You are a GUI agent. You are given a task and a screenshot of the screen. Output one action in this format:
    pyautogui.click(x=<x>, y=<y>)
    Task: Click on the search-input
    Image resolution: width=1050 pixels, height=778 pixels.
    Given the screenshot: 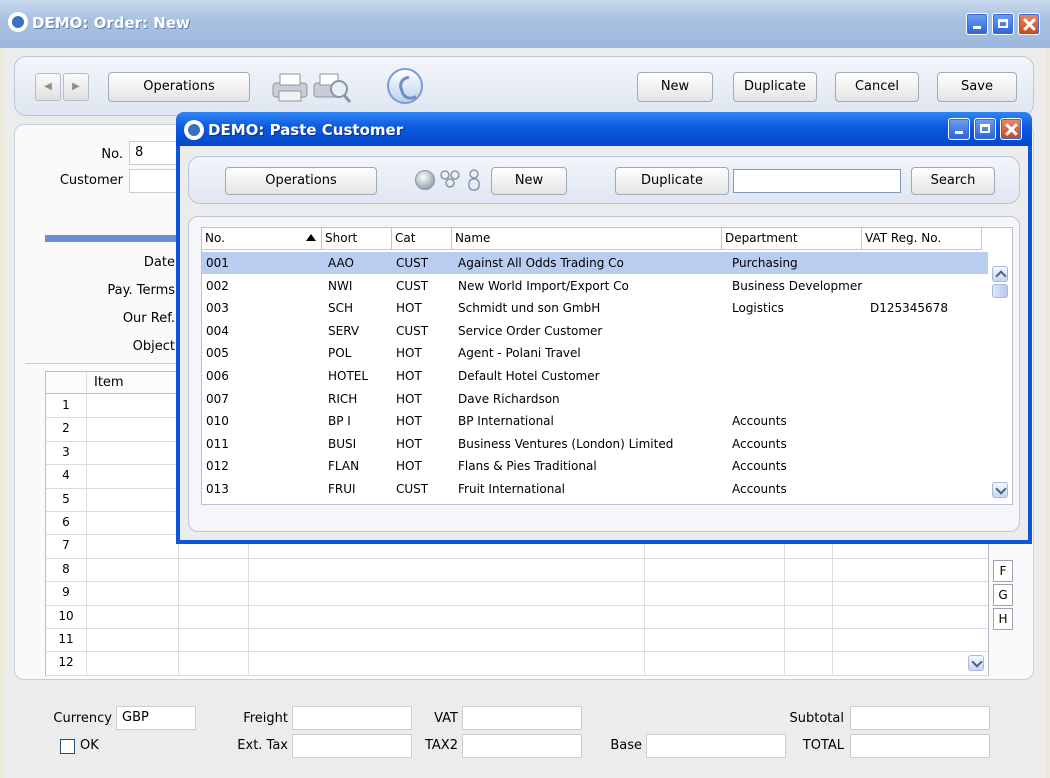 What is the action you would take?
    pyautogui.click(x=817, y=181)
    